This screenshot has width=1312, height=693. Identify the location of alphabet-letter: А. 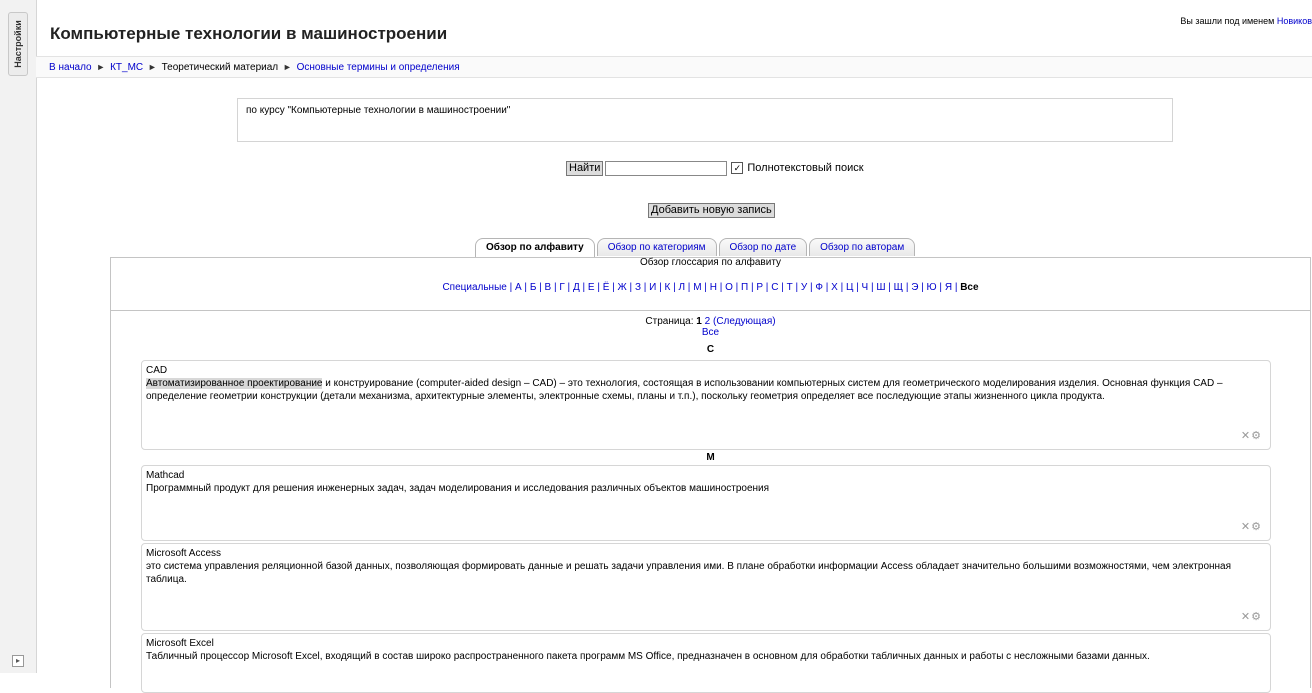
(518, 287).